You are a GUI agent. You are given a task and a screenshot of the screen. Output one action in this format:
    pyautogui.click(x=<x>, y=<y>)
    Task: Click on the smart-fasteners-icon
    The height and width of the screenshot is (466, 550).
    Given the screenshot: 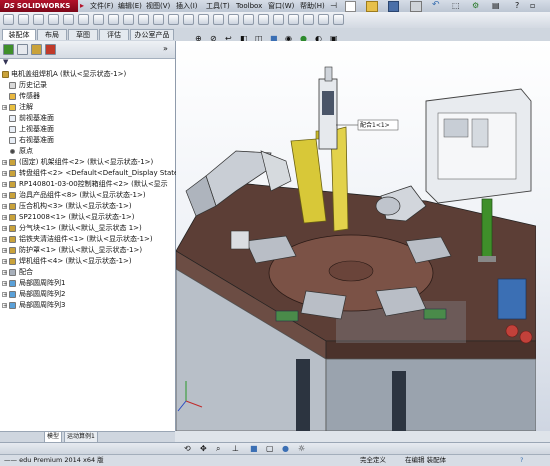 What is the action you would take?
    pyautogui.click(x=68, y=19)
    